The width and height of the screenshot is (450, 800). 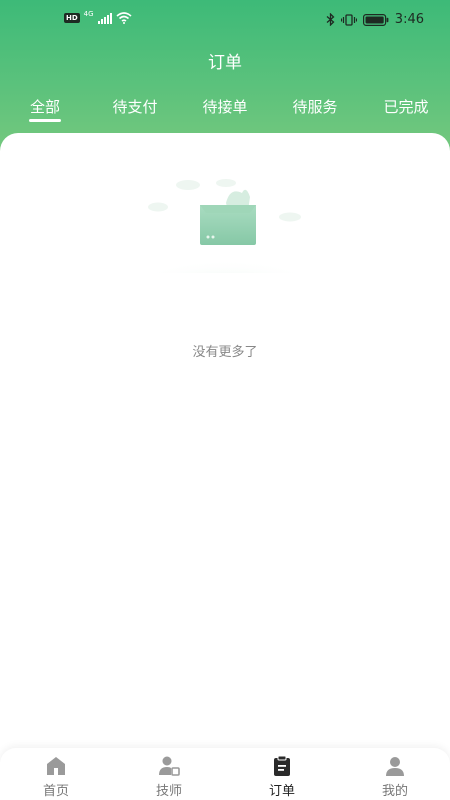 I want to click on empty-box-illustration, so click(x=226, y=226).